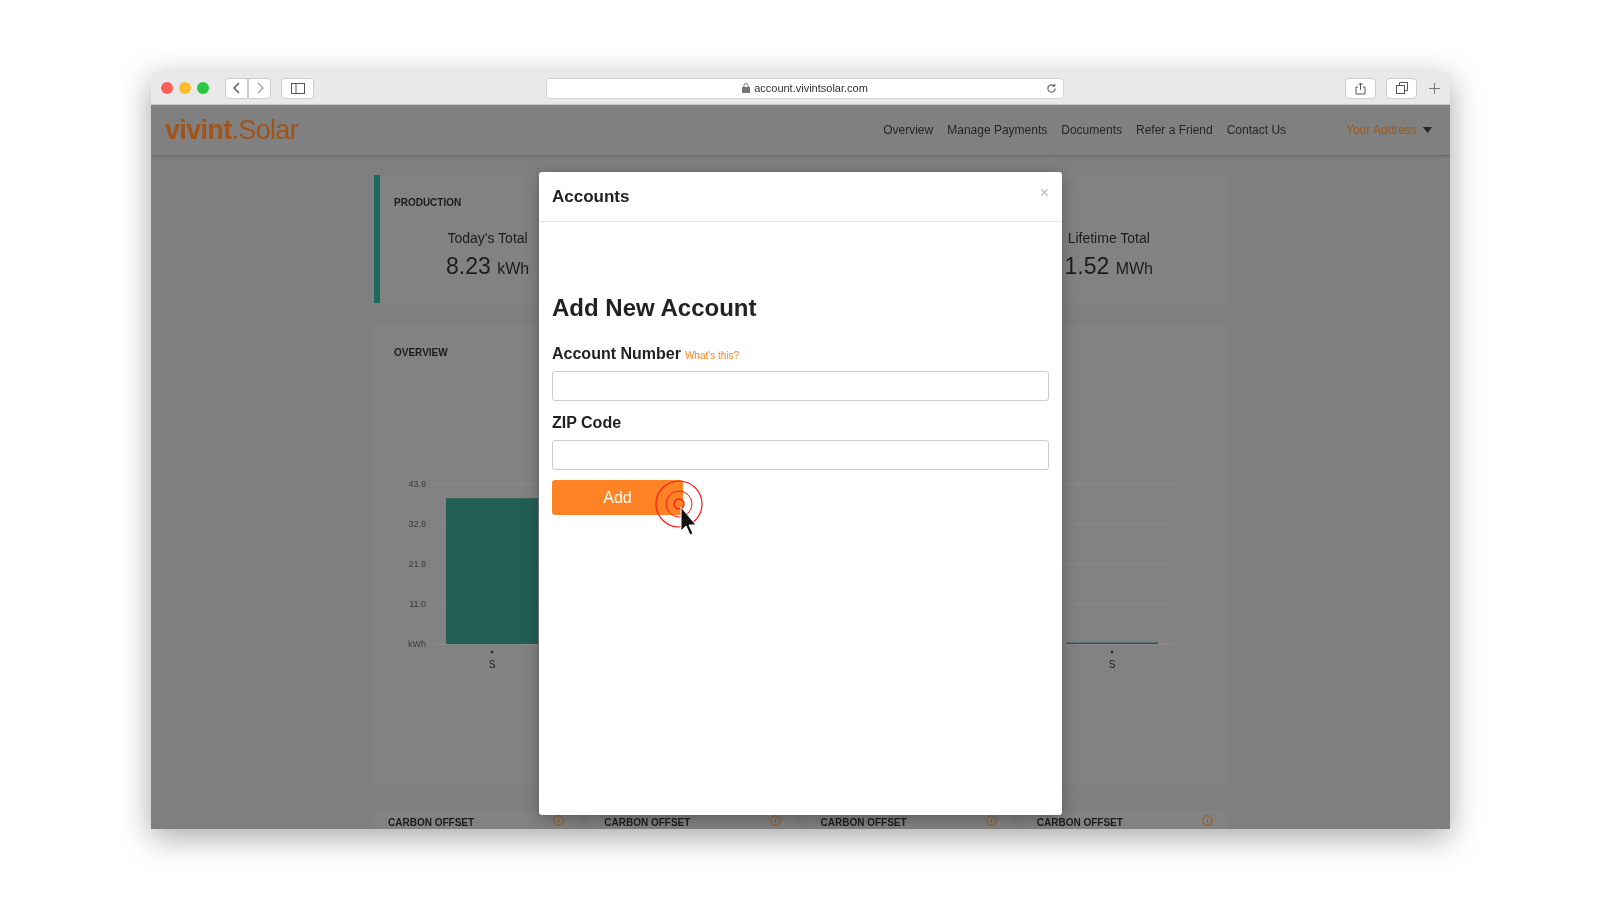 This screenshot has width=1600, height=900. I want to click on close-window-icon, so click(167, 88).